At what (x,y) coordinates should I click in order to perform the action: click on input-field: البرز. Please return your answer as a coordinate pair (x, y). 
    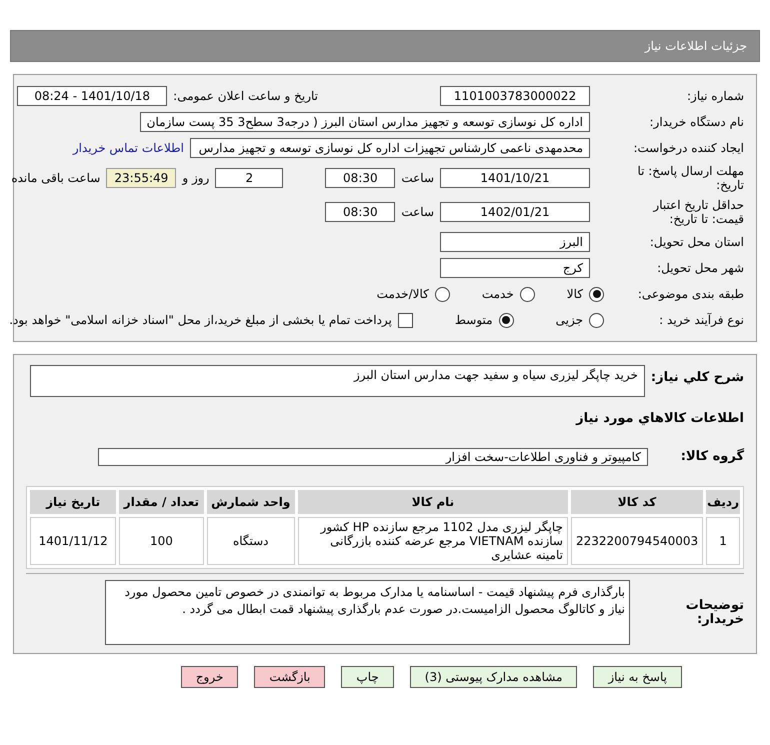
    Looking at the image, I should click on (515, 242).